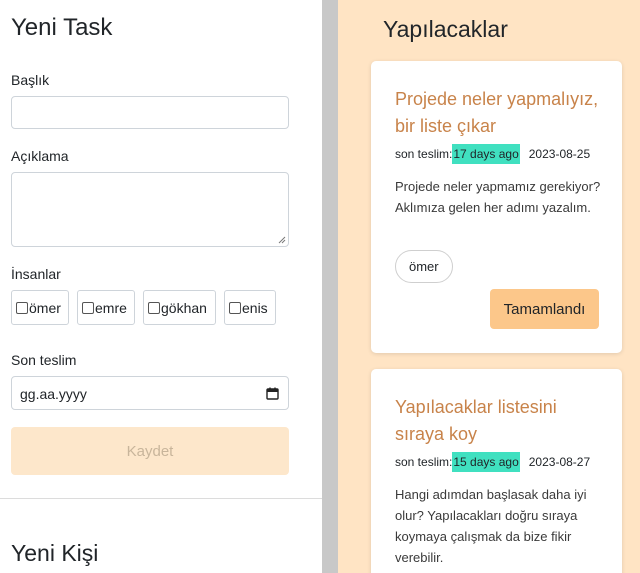 The image size is (640, 573). Describe the element at coordinates (150, 112) in the screenshot. I see `title-input` at that location.